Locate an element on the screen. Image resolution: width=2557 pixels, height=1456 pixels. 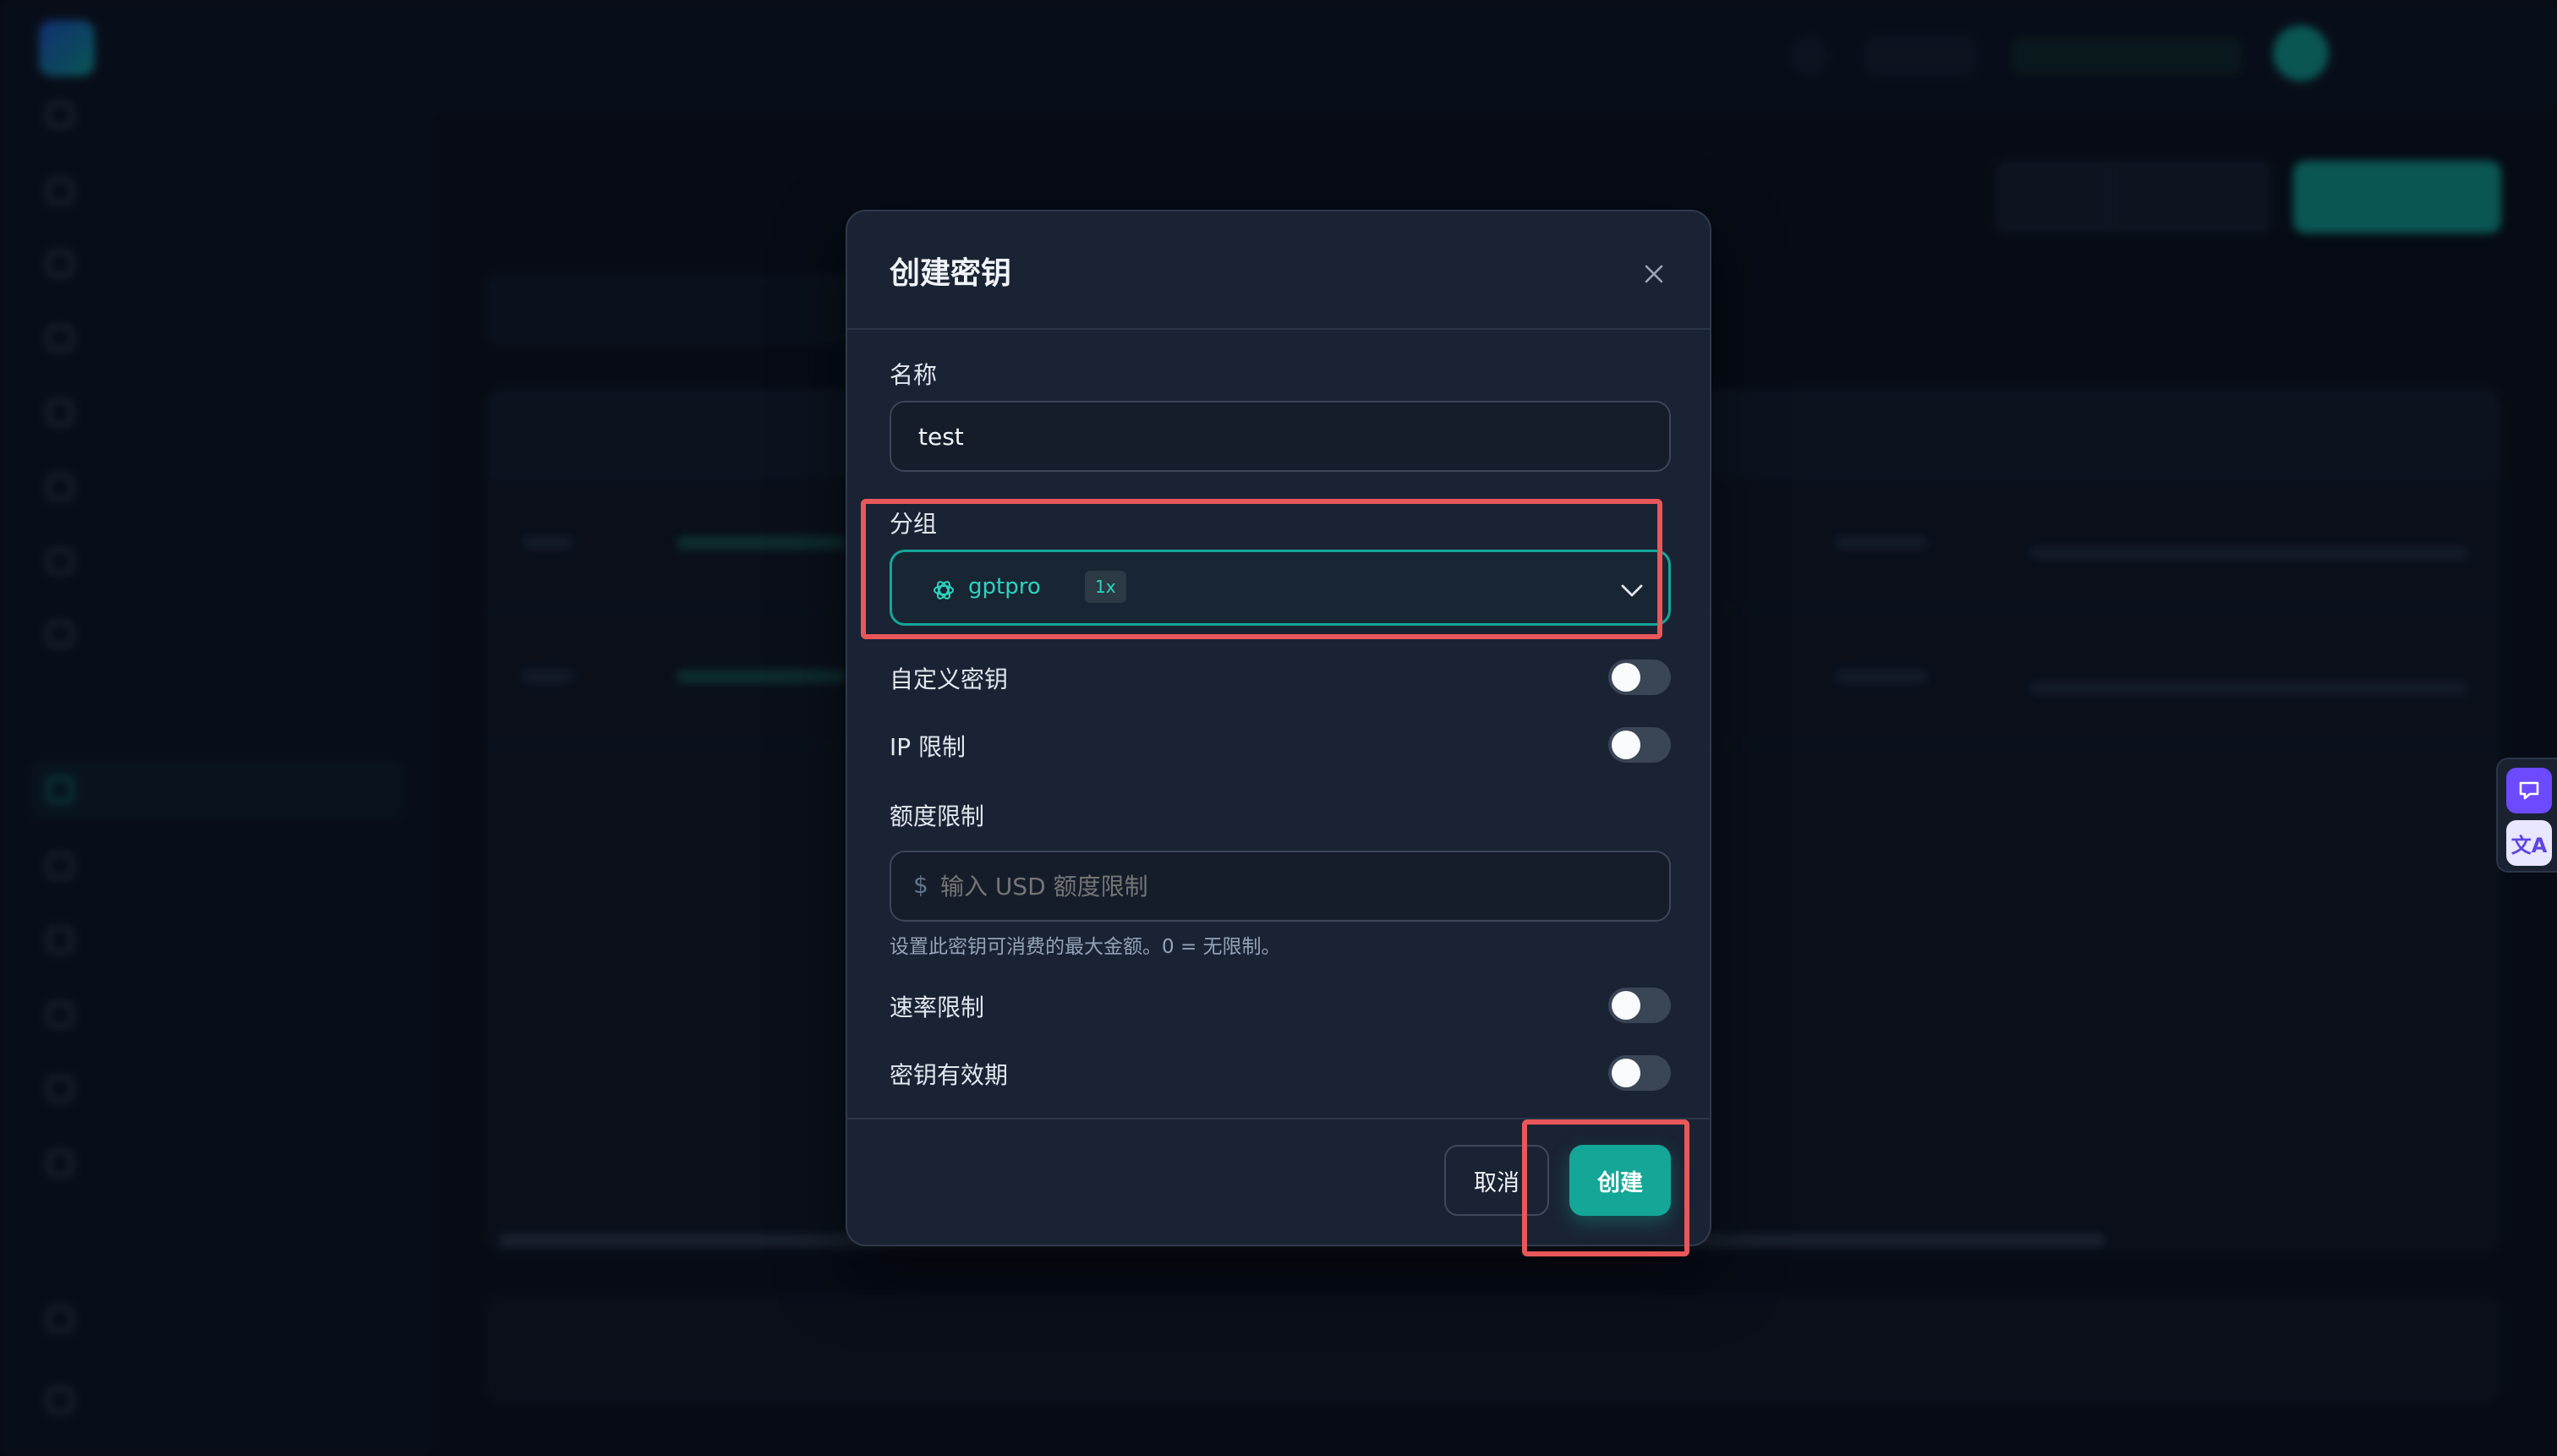
name-input is located at coordinates (1280, 436).